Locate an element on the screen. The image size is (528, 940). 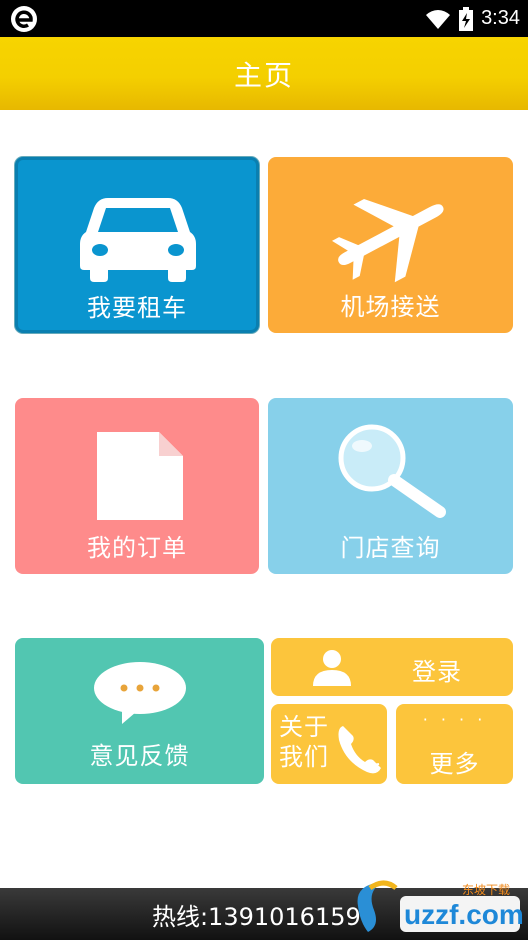
feedback-tile: 意见反馈 is located at coordinates (139, 711).